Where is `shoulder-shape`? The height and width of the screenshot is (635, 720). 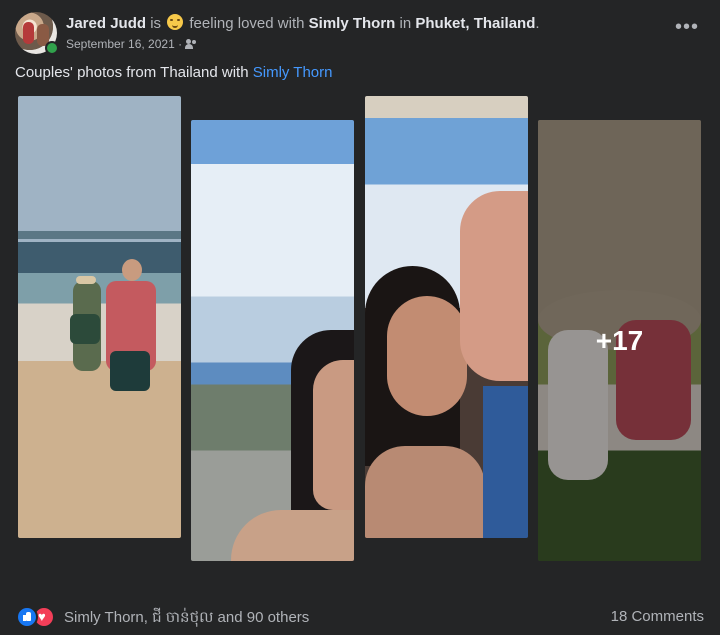 shoulder-shape is located at coordinates (292, 535).